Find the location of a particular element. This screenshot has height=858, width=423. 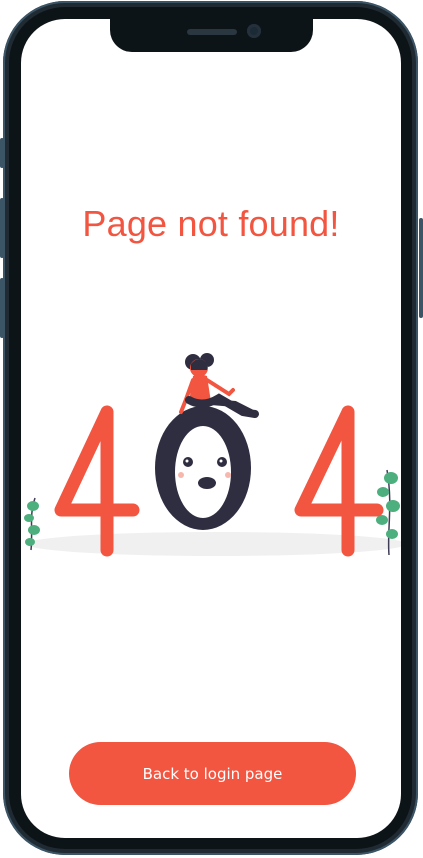

power-button is located at coordinates (421, 268).